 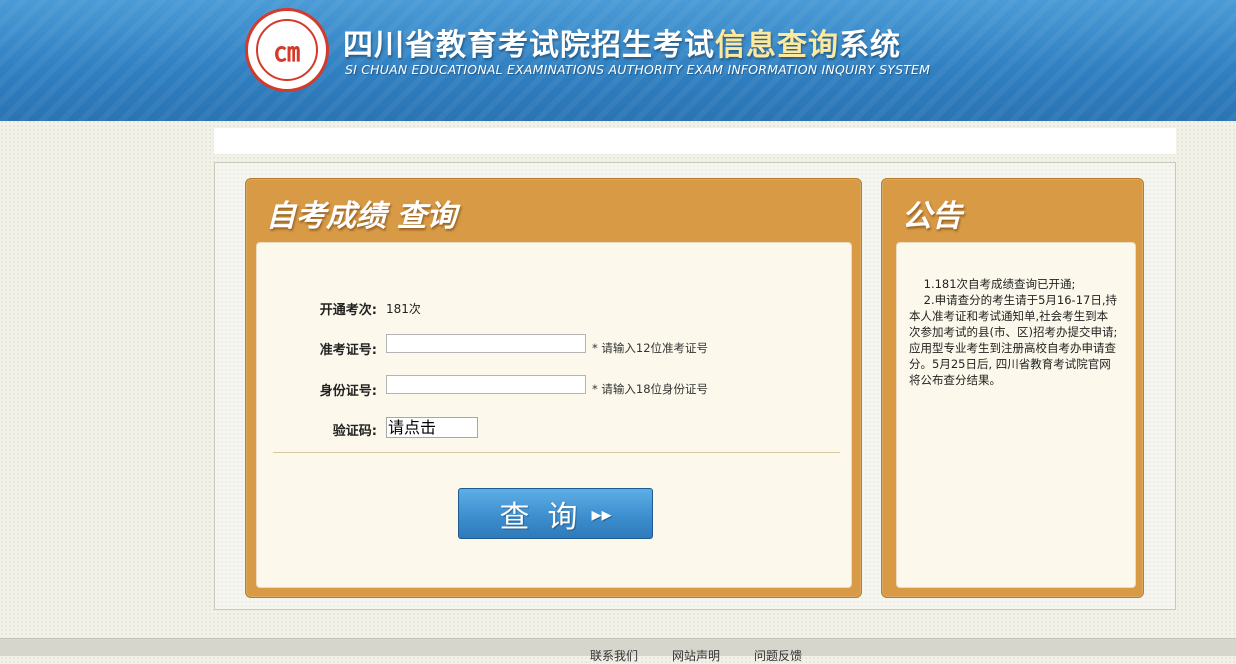 What do you see at coordinates (403, 309) in the screenshot?
I see `opened-session-value: 181次` at bounding box center [403, 309].